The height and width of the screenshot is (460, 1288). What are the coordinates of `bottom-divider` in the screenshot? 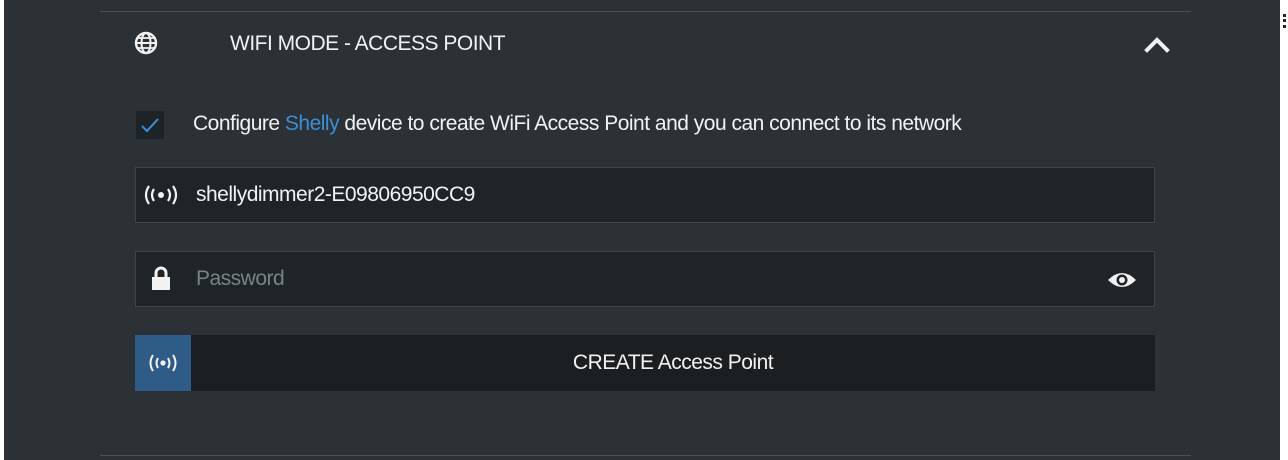 It's located at (645, 455).